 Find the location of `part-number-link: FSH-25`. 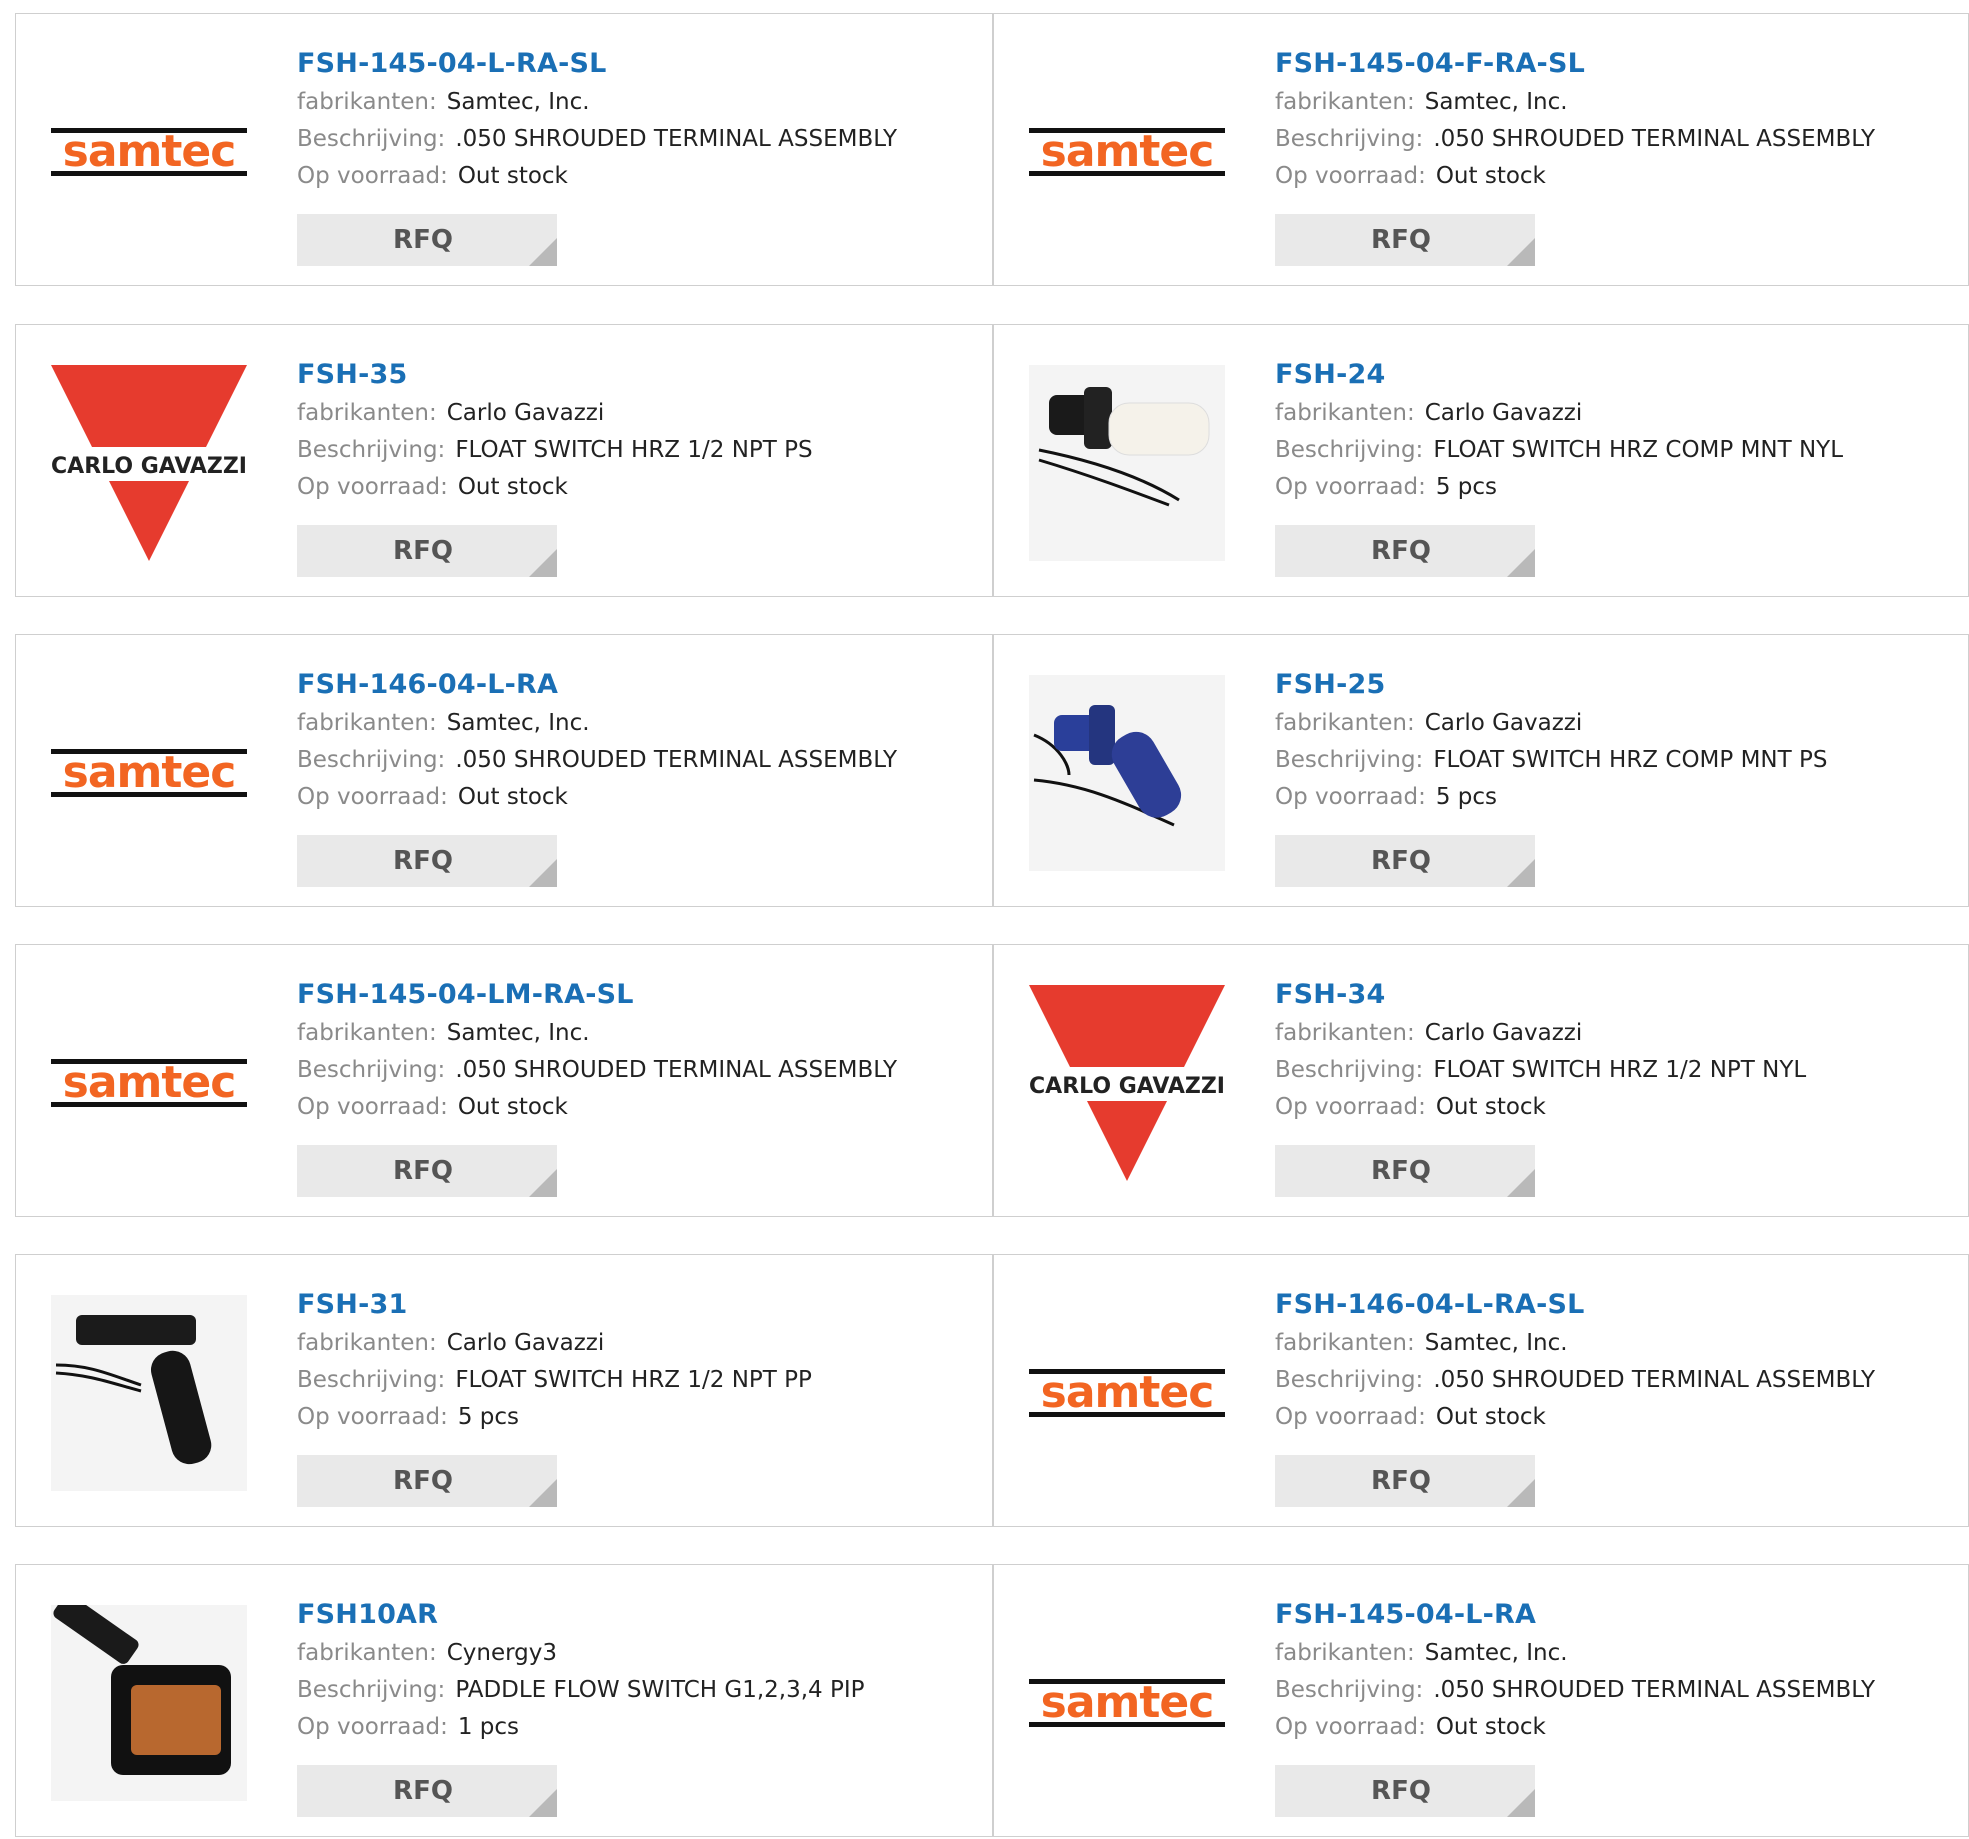

part-number-link: FSH-25 is located at coordinates (1605, 685).